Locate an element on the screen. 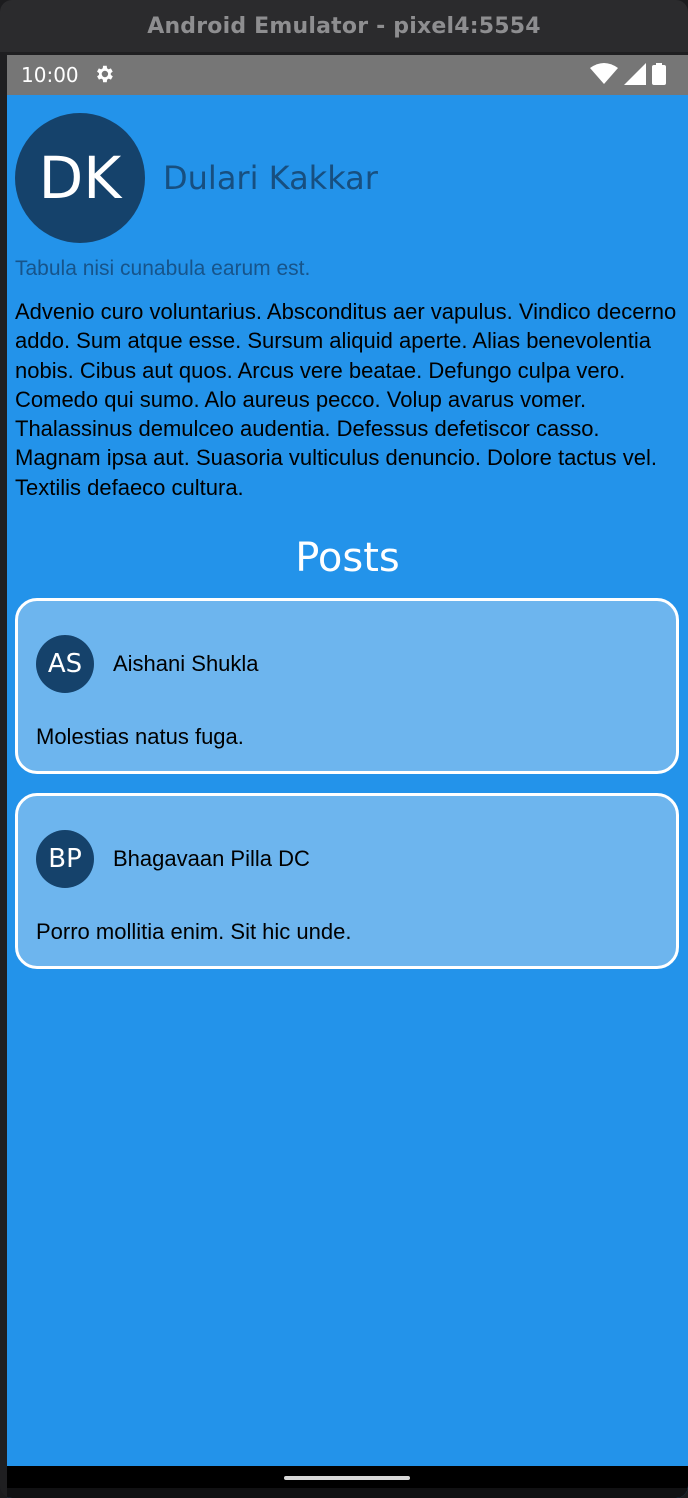 This screenshot has width=688, height=1498. posts-heading: Posts is located at coordinates (347, 558).